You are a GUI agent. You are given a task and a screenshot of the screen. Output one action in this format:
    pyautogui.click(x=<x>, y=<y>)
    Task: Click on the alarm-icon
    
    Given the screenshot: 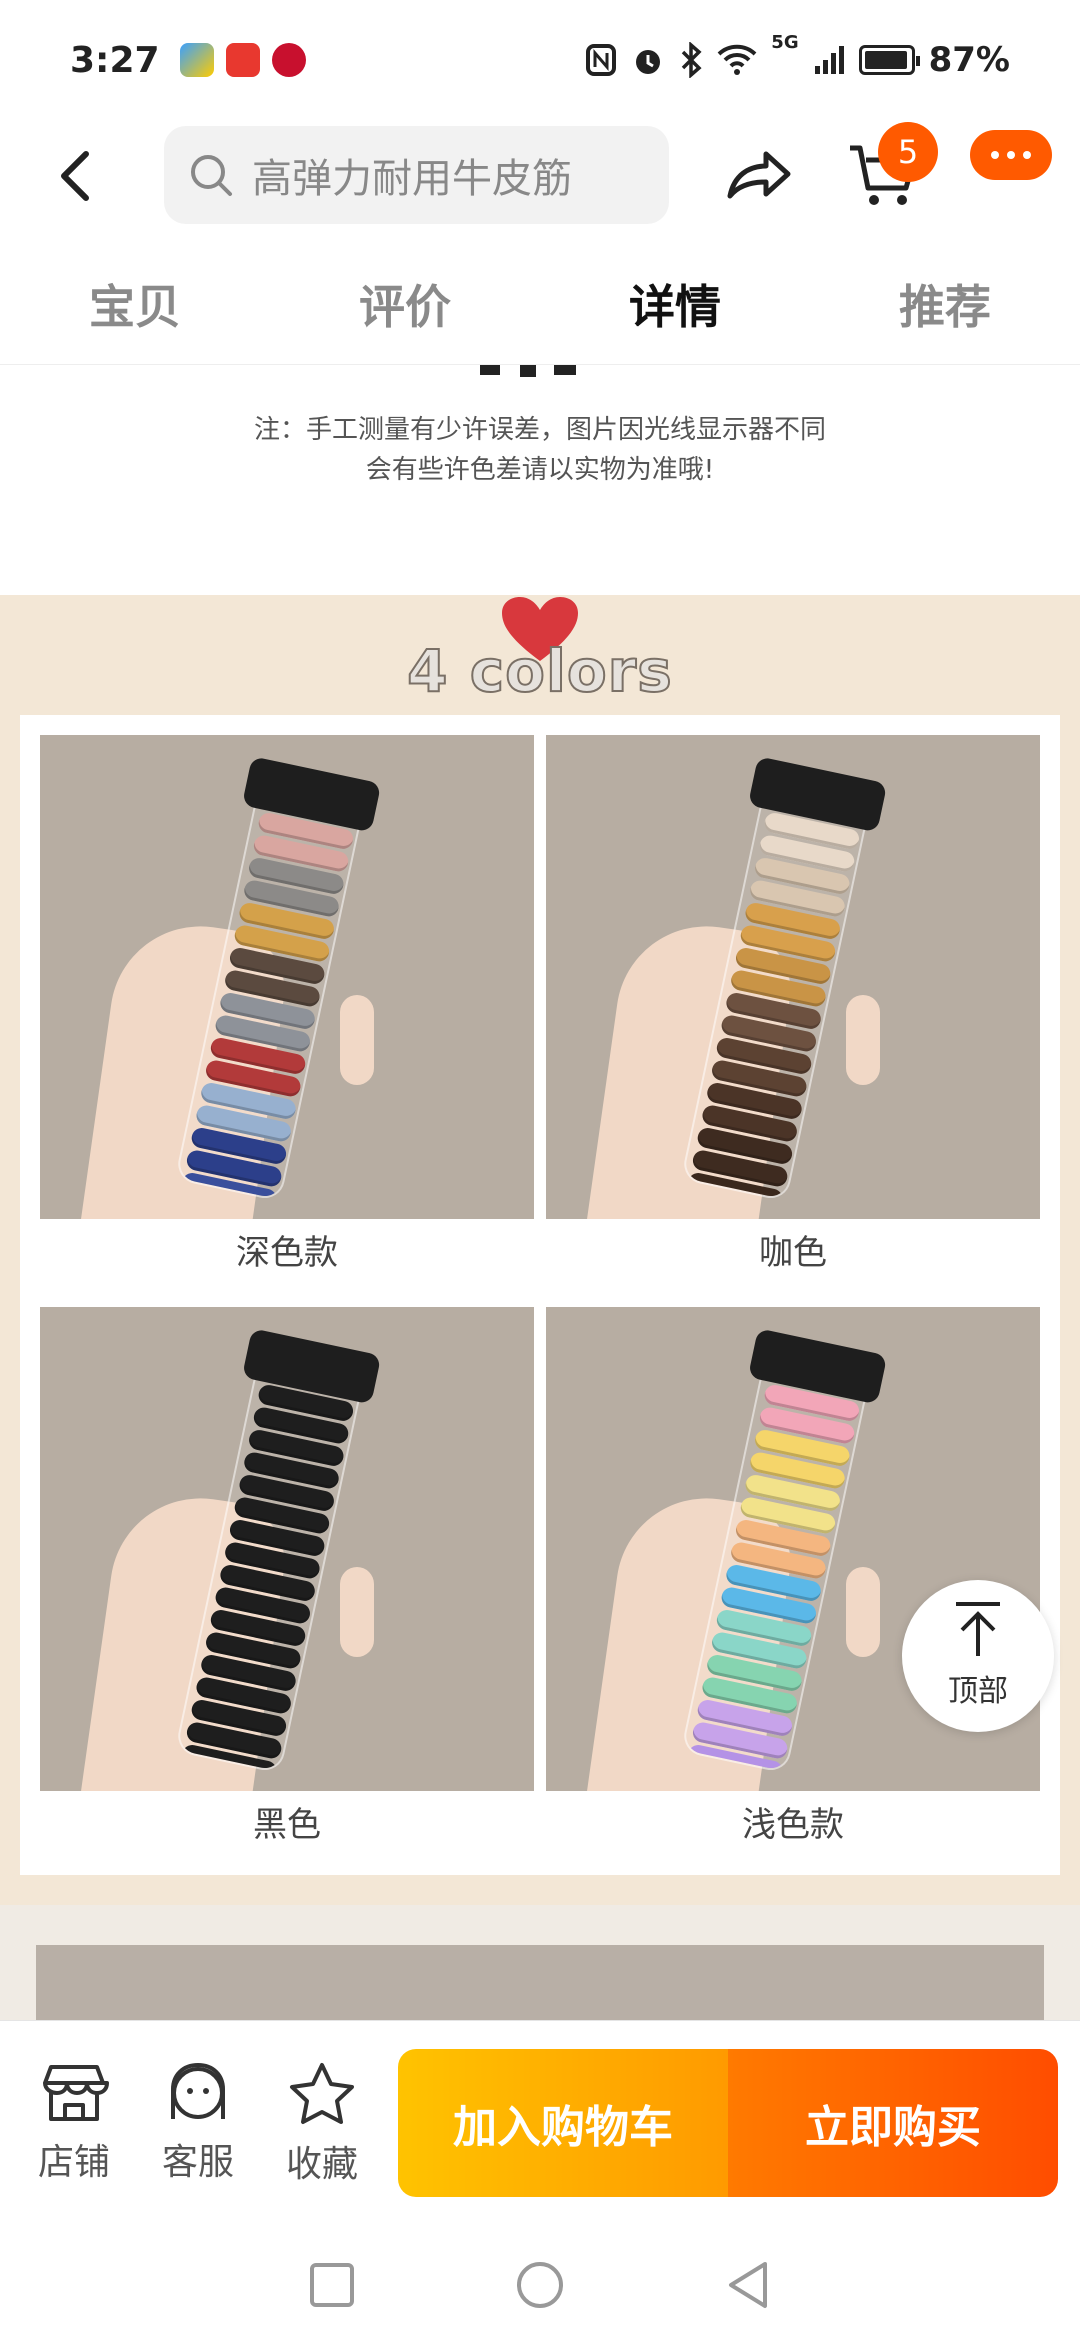 What is the action you would take?
    pyautogui.click(x=648, y=62)
    